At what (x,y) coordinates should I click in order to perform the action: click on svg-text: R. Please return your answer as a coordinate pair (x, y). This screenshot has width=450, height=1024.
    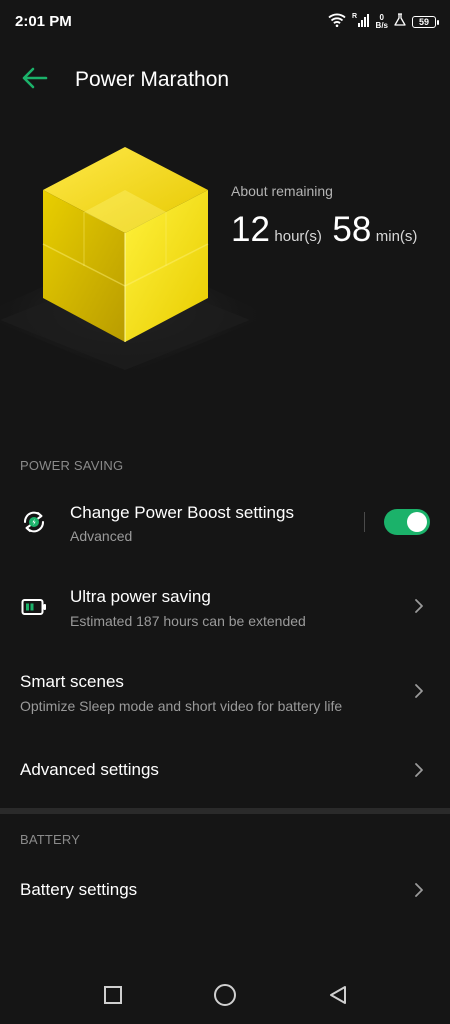
    Looking at the image, I should click on (354, 16).